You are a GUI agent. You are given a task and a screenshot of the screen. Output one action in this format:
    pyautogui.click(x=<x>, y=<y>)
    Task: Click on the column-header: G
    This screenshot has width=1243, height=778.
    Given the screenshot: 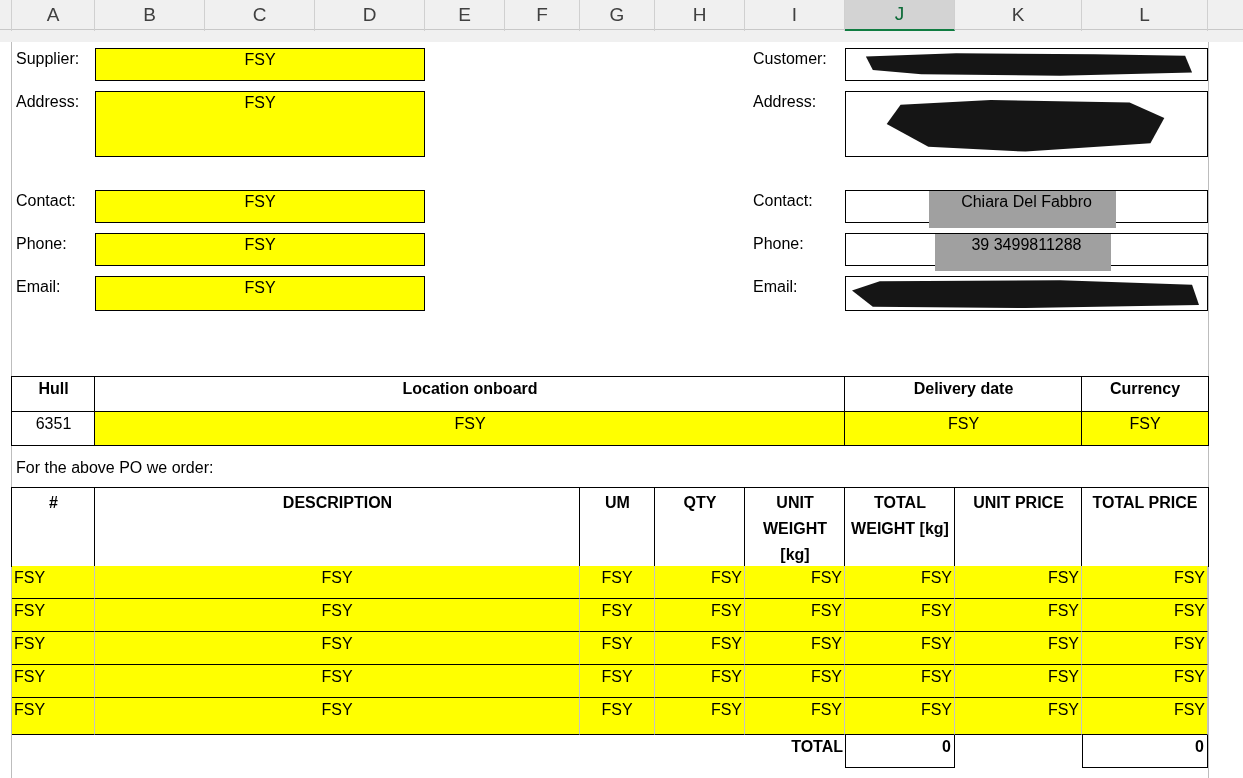 What is the action you would take?
    pyautogui.click(x=617, y=15)
    